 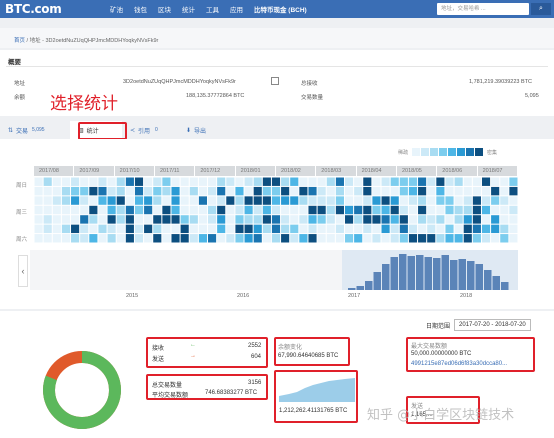 I want to click on breadcrumb-home: 首页, so click(x=19, y=41).